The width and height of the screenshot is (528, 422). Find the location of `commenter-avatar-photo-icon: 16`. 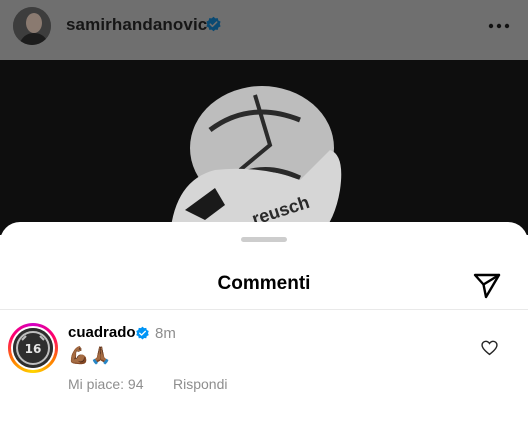

commenter-avatar-photo-icon: 16 is located at coordinates (33, 348).